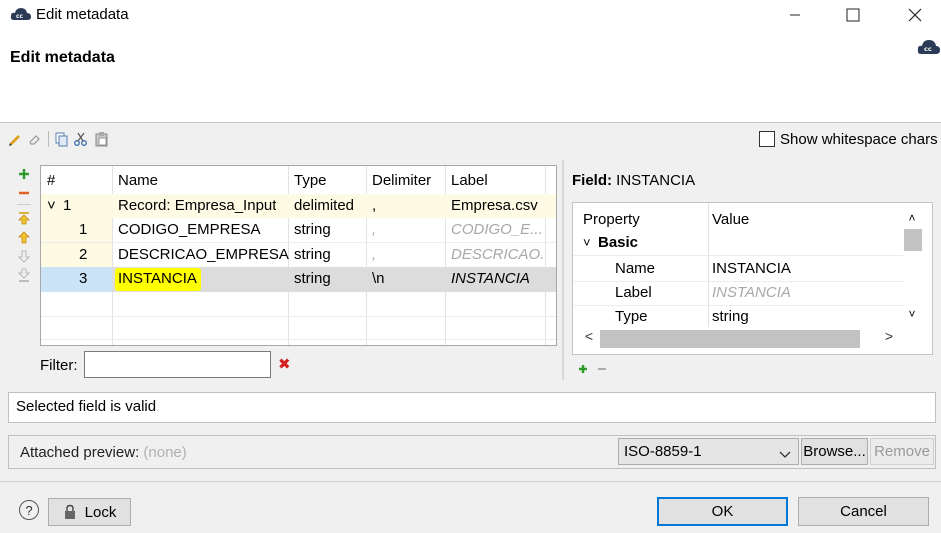  I want to click on row-num: 1, so click(83, 229).